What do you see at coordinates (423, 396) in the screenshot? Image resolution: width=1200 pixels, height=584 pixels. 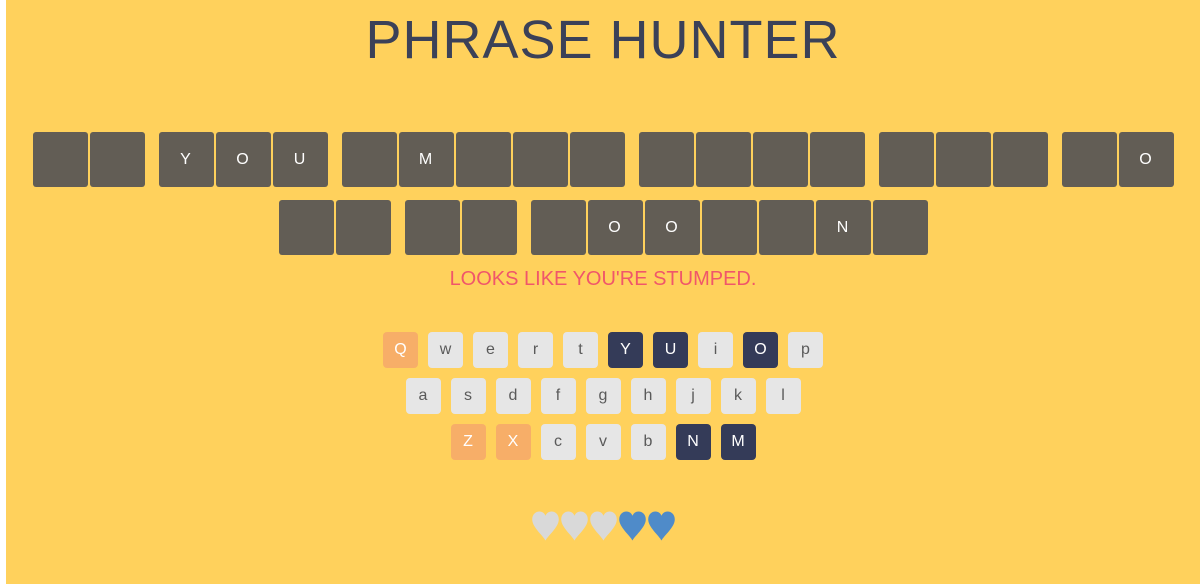 I see `key-a-button: a` at bounding box center [423, 396].